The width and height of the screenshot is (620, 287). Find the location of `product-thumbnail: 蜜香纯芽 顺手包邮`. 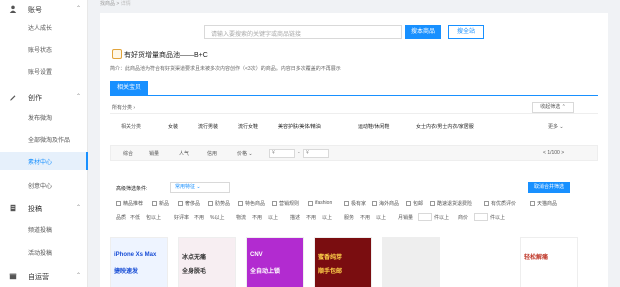

product-thumbnail: 蜜香纯芽 顺手包邮 is located at coordinates (343, 262).